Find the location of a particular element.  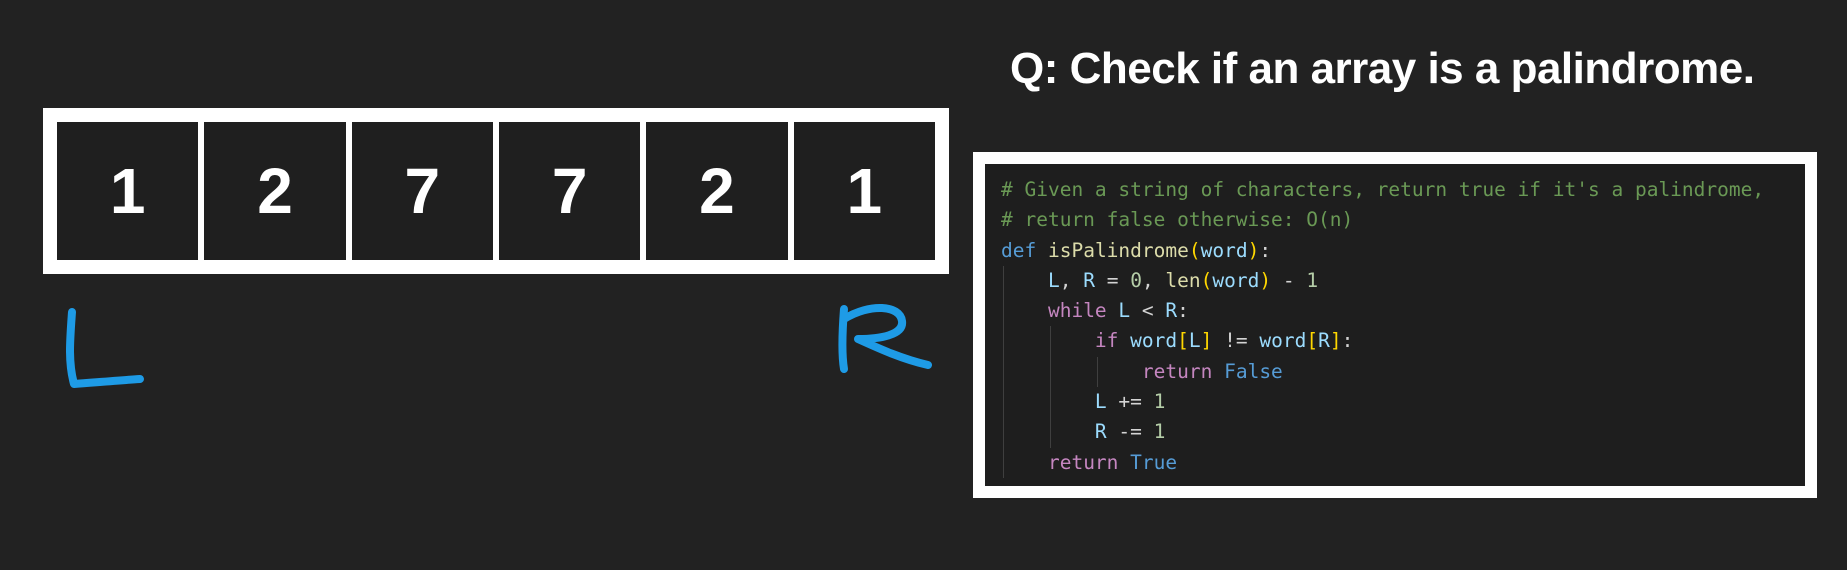

array-cell-3: 7 is located at coordinates (569, 191).